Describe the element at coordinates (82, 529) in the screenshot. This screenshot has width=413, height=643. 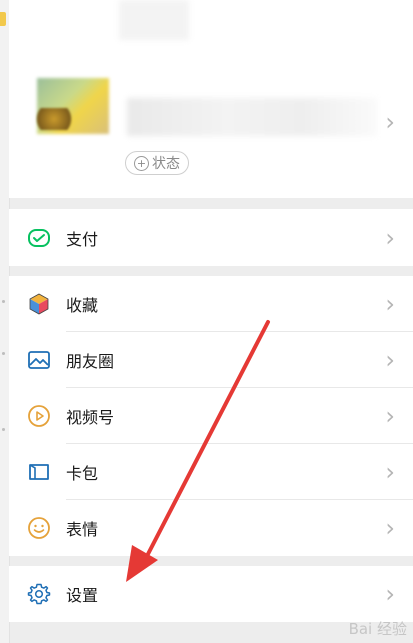
I see `menu-item-label: 表情` at that location.